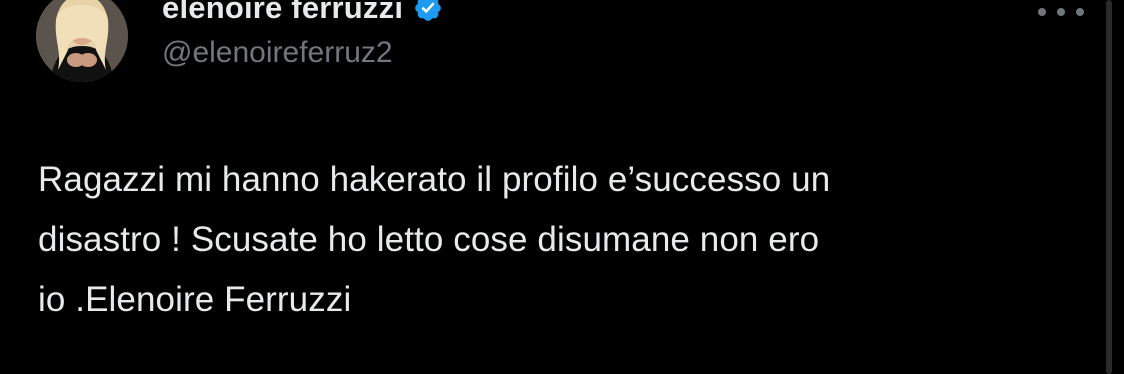 The width and height of the screenshot is (1124, 374). What do you see at coordinates (1042, 12) in the screenshot?
I see `more-horizontal-icon` at bounding box center [1042, 12].